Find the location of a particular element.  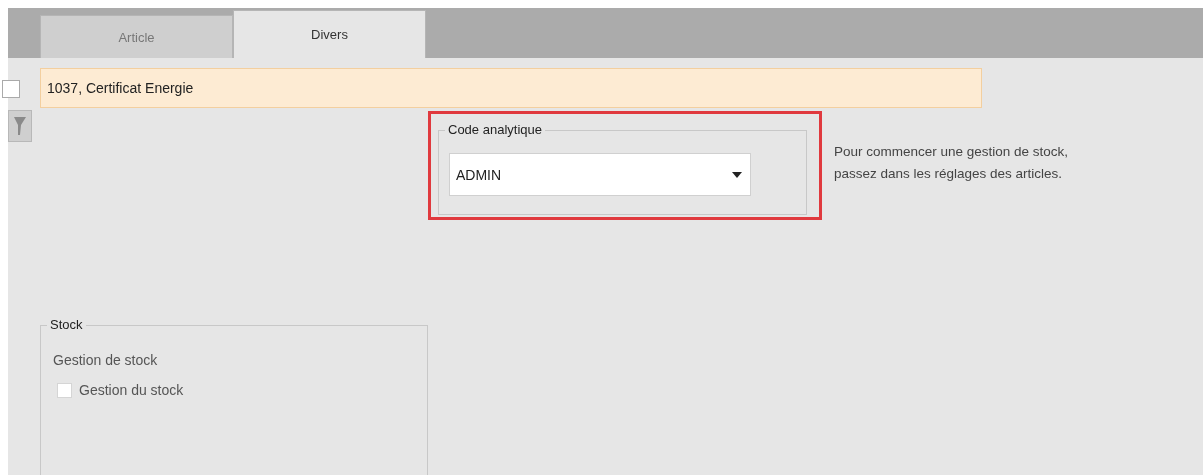

checkbox-label: Gestion du stock is located at coordinates (236, 390).